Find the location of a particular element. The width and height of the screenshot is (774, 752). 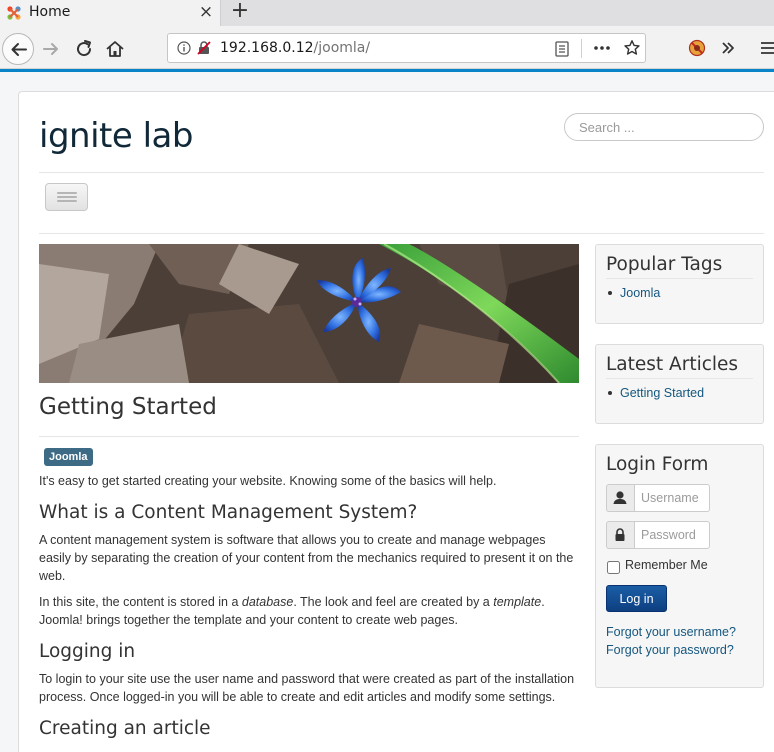

url-text: 192.168.0.12/joomla/ is located at coordinates (295, 48).